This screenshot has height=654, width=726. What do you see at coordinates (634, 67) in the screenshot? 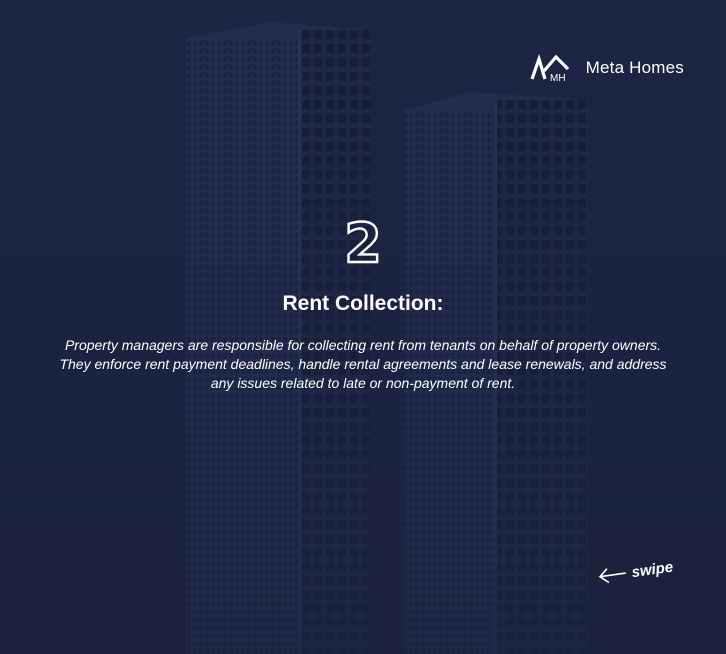
I see `brand-name: Meta Homes` at bounding box center [634, 67].